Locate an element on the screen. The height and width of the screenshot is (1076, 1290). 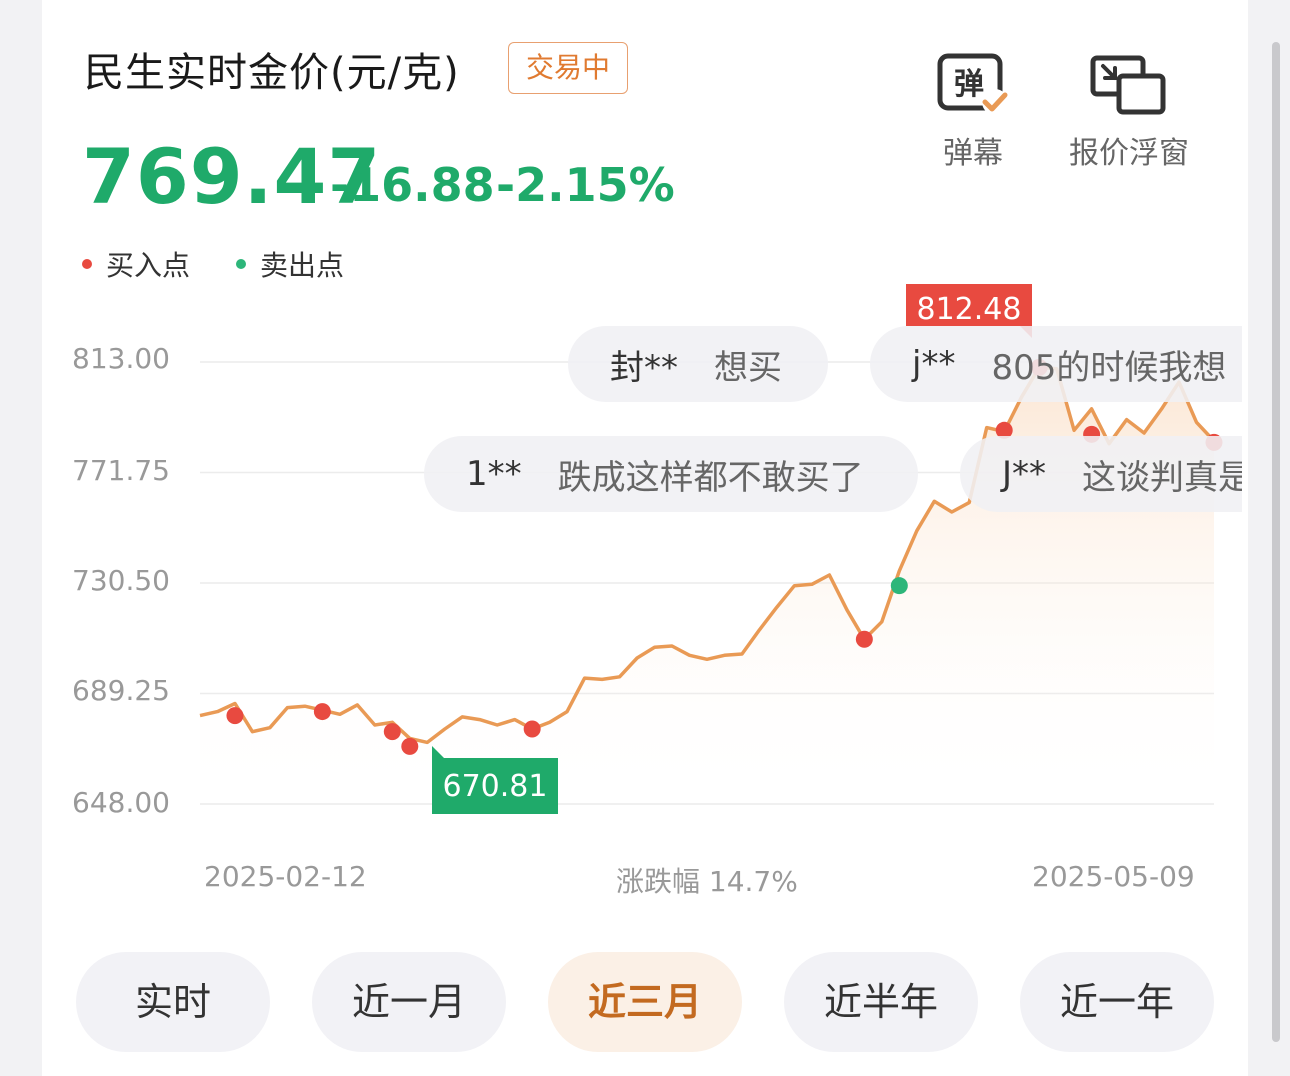
danmaku-message: 跌成这样都不敢买了 is located at coordinates (710, 477).